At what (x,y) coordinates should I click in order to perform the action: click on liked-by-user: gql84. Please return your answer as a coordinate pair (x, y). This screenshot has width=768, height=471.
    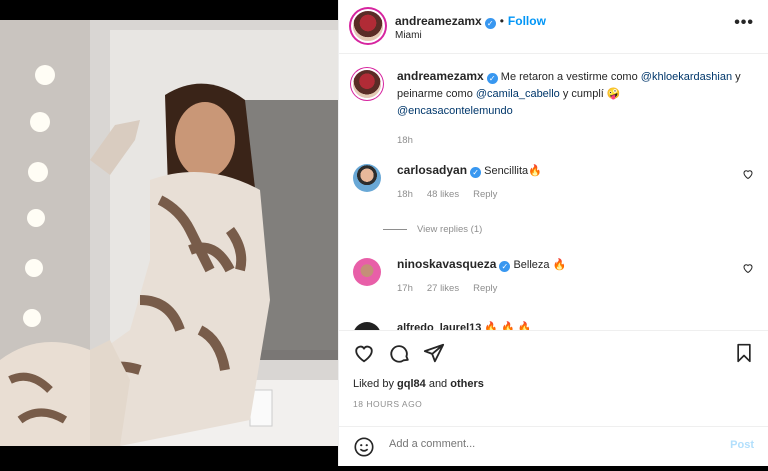
    Looking at the image, I should click on (411, 384).